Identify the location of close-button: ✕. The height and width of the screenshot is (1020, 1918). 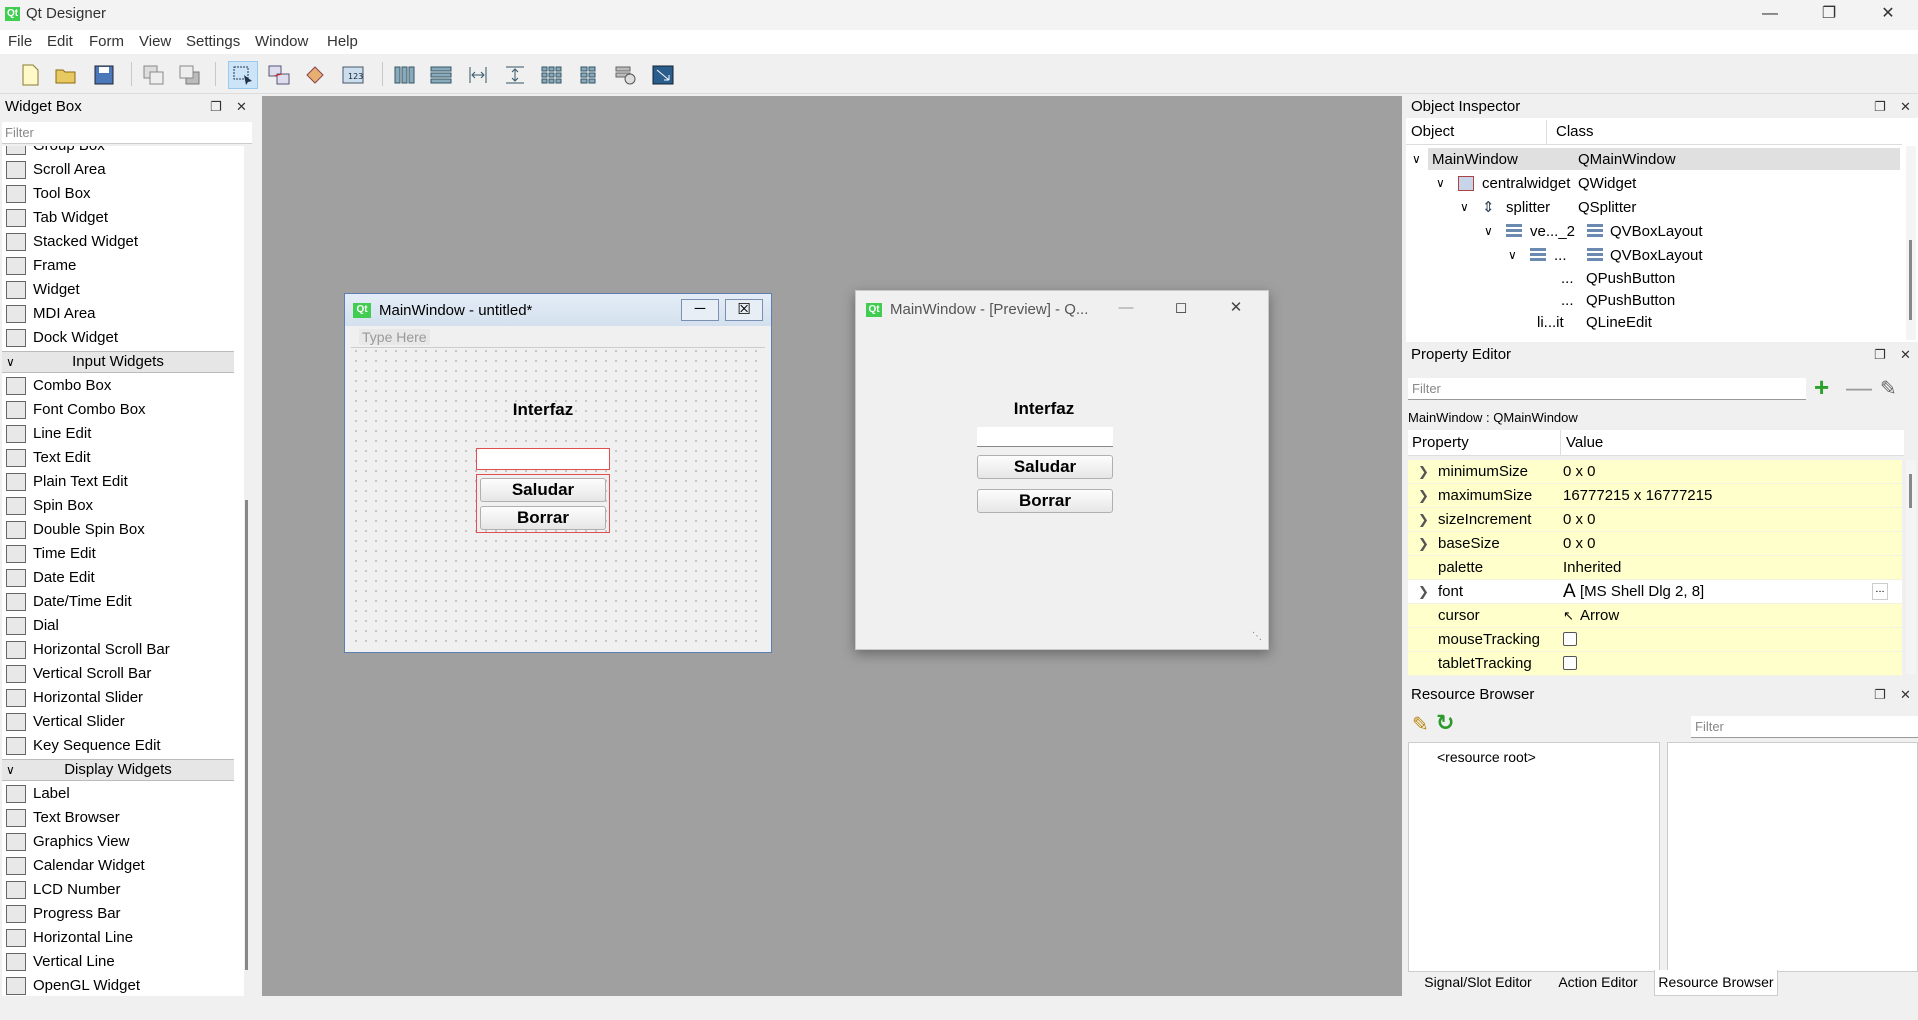
(1888, 15).